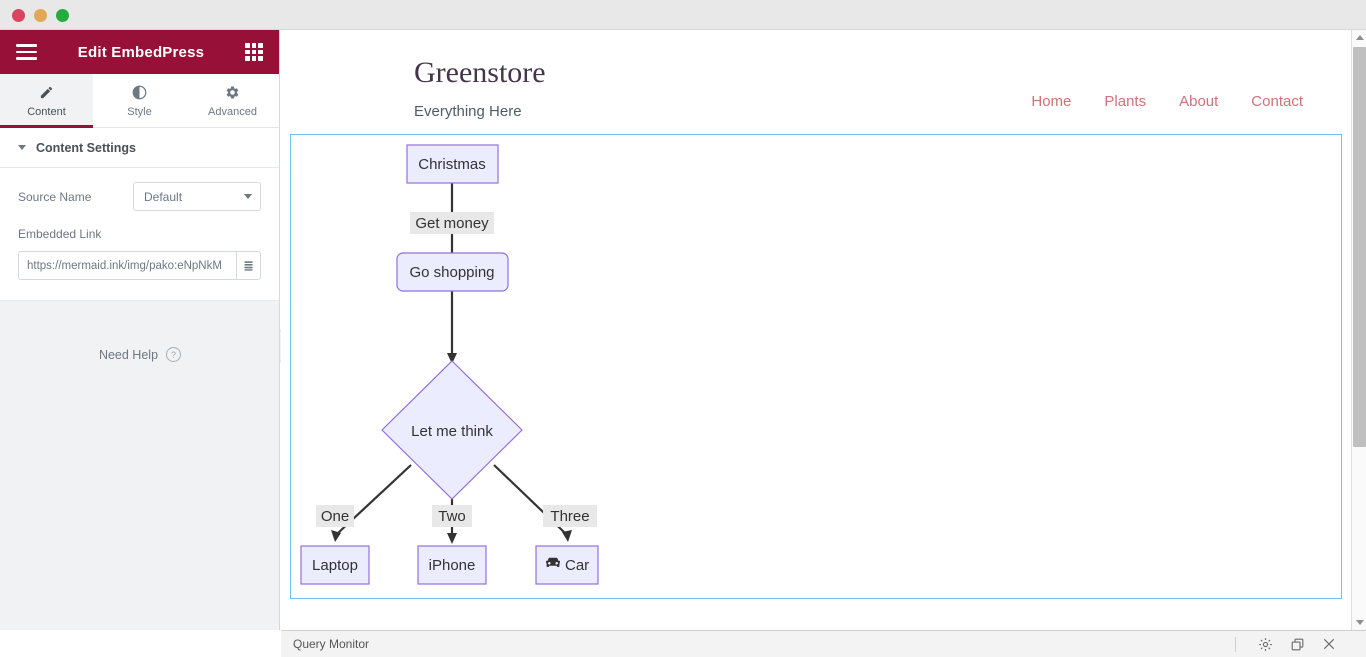 The image size is (1366, 657). I want to click on node-laptop-label: Laptop, so click(335, 565).